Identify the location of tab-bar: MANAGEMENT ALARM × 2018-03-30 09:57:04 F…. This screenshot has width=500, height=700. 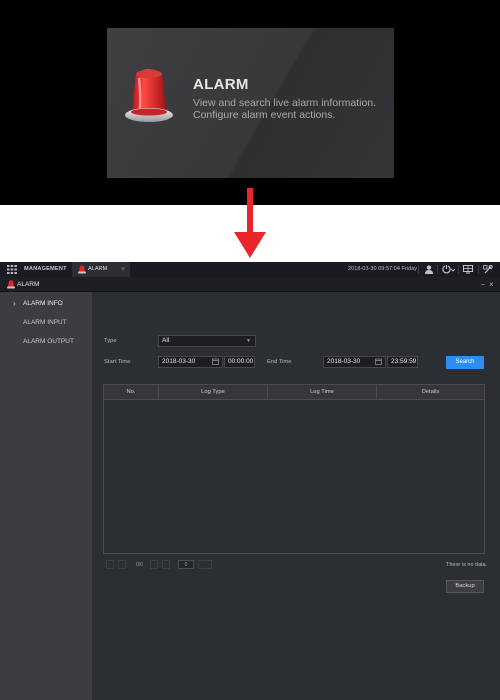
(250, 269).